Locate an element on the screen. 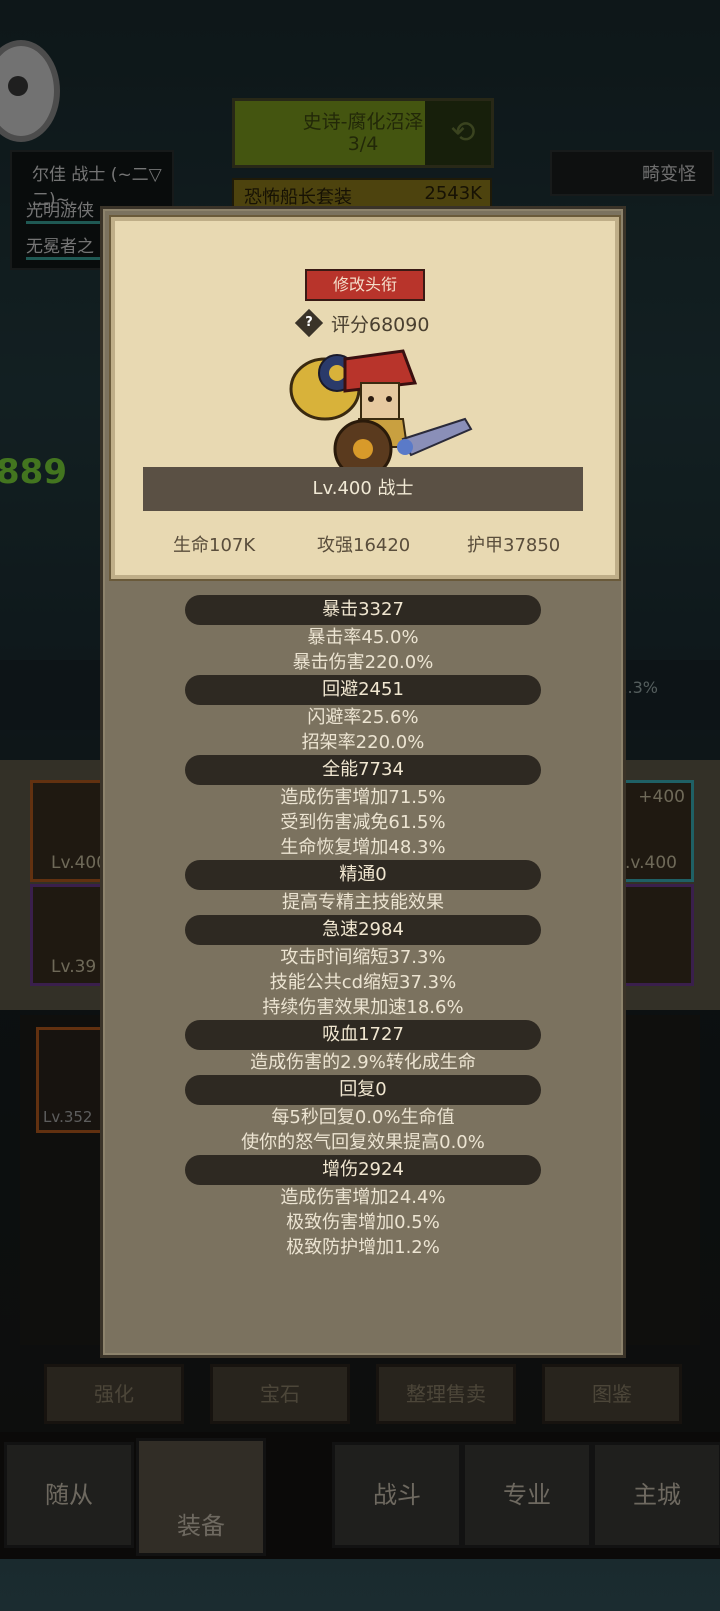 The height and width of the screenshot is (1611, 720). stat-header-damage-bonus: 增伤2924 is located at coordinates (363, 1170).